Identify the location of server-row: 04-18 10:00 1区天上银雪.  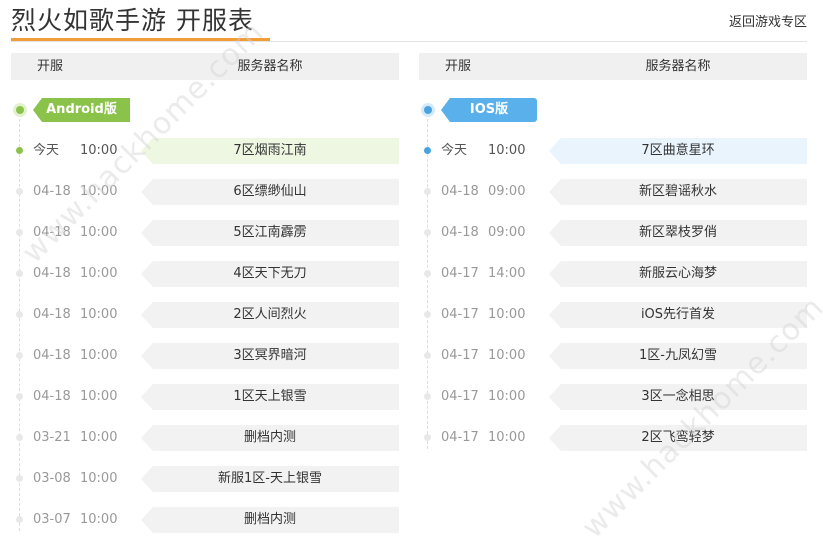
(205, 397).